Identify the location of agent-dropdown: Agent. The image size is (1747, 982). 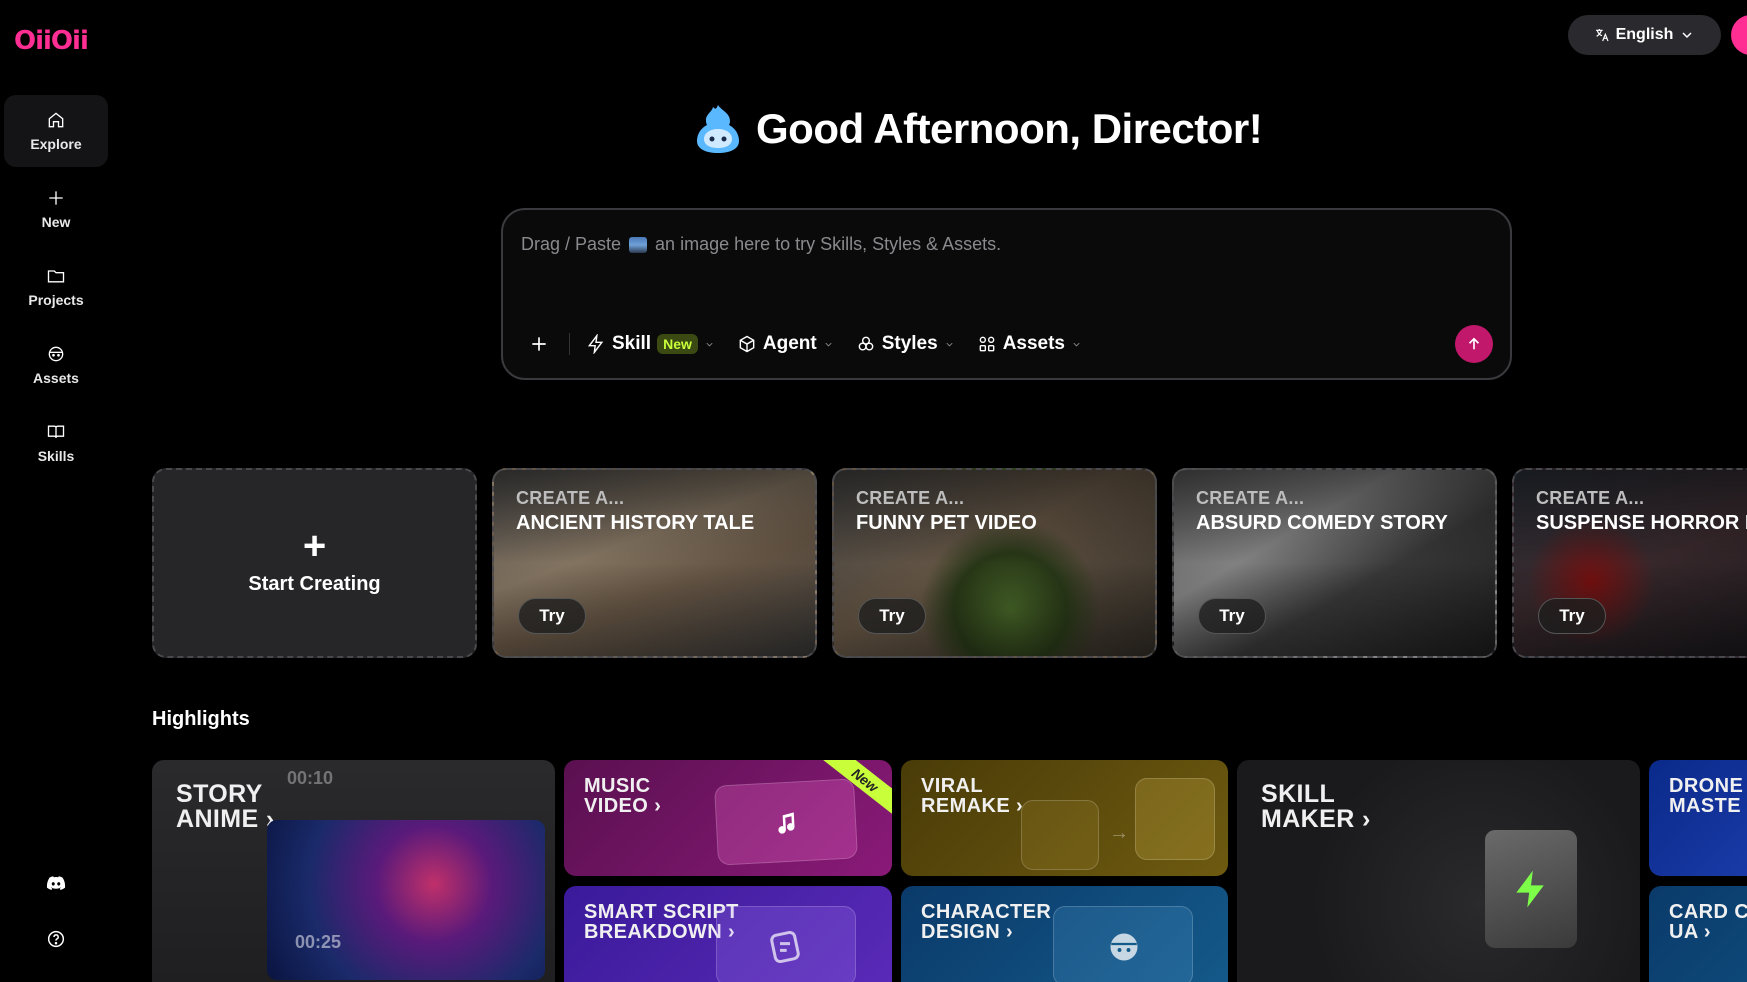
(785, 344).